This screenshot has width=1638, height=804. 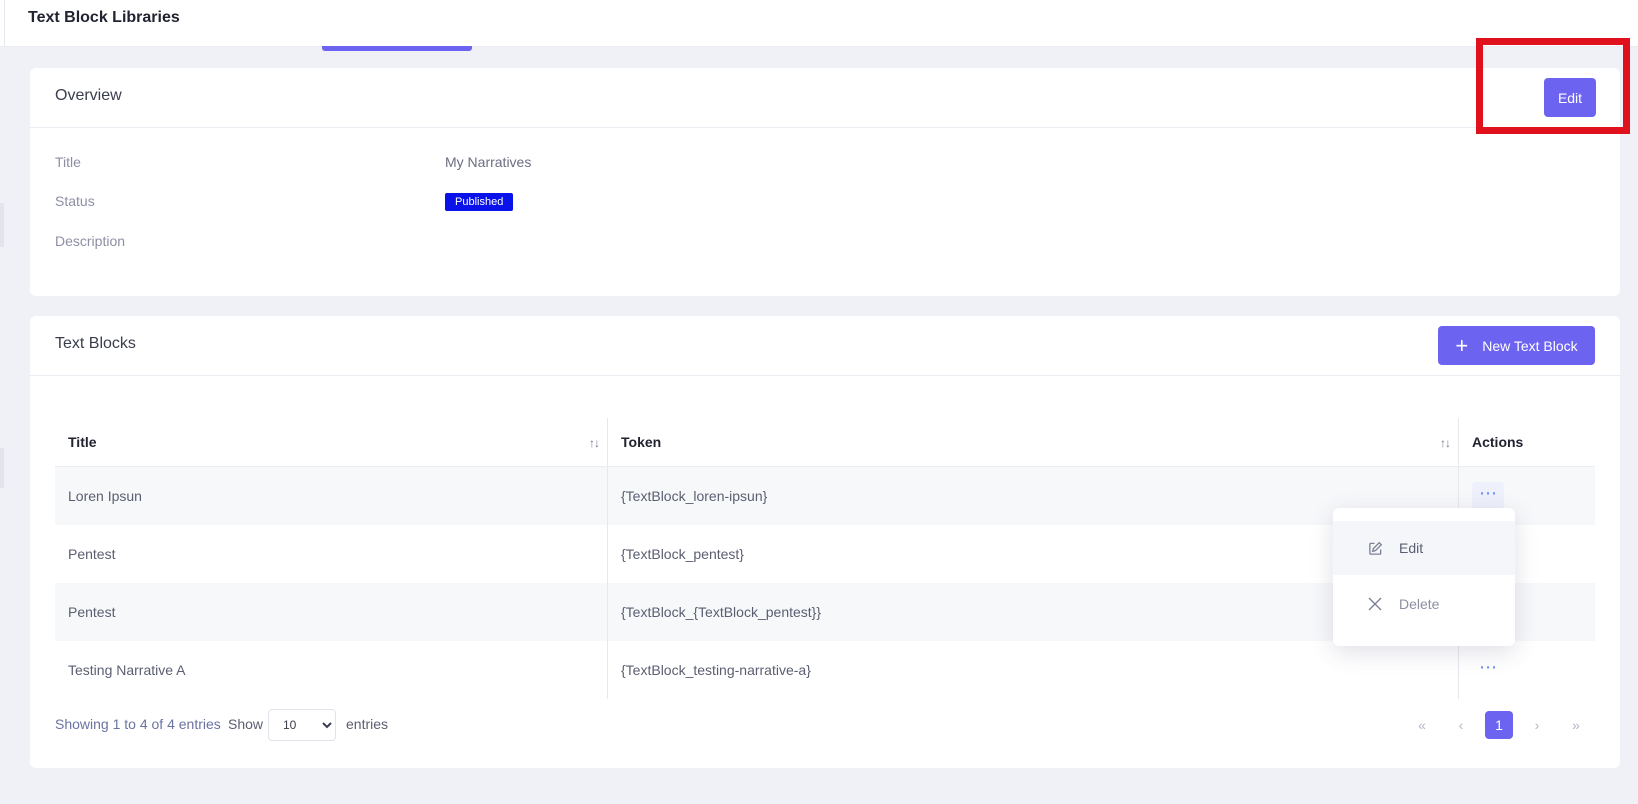 What do you see at coordinates (95, 343) in the screenshot?
I see `text-blocks-title: Text Blocks` at bounding box center [95, 343].